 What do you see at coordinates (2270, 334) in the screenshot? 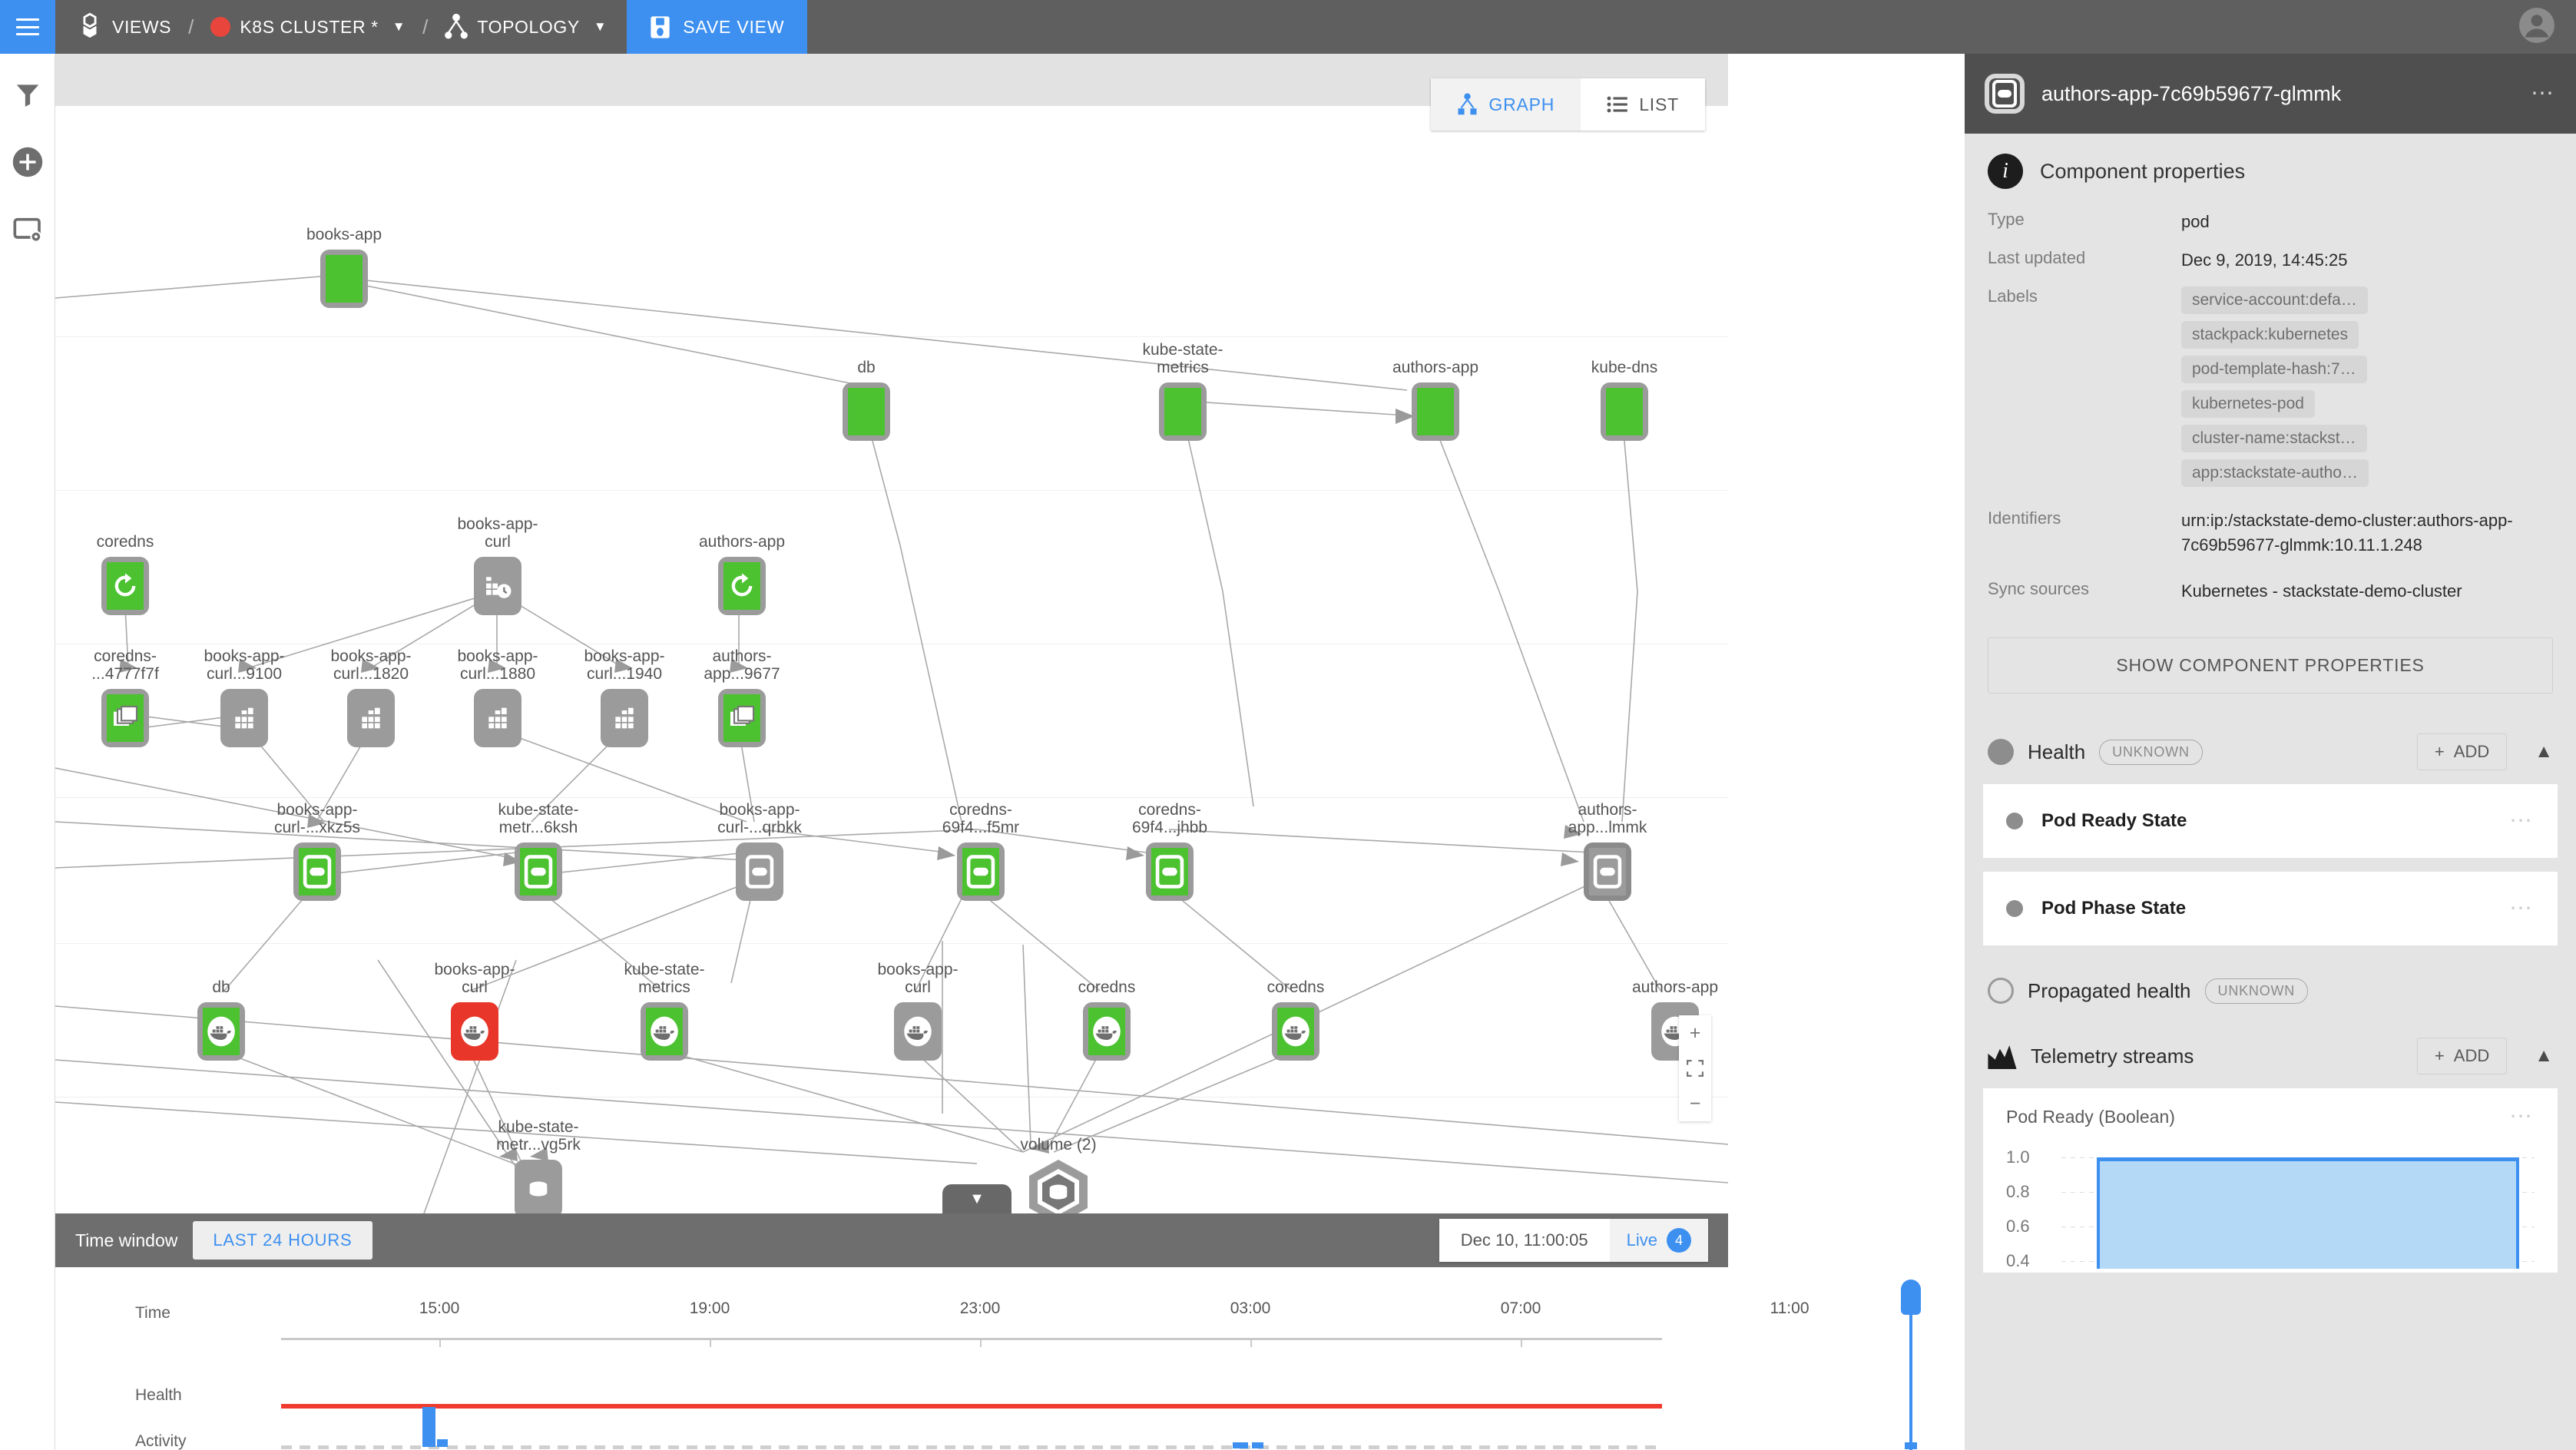
I see `label-chip: stackpack:kubernetes` at bounding box center [2270, 334].